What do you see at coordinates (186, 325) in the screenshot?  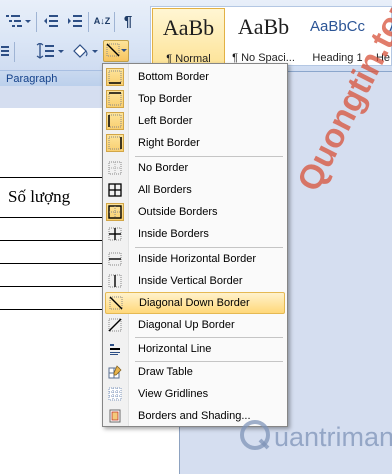 I see `menu-item-label: Diagonal Up Border` at bounding box center [186, 325].